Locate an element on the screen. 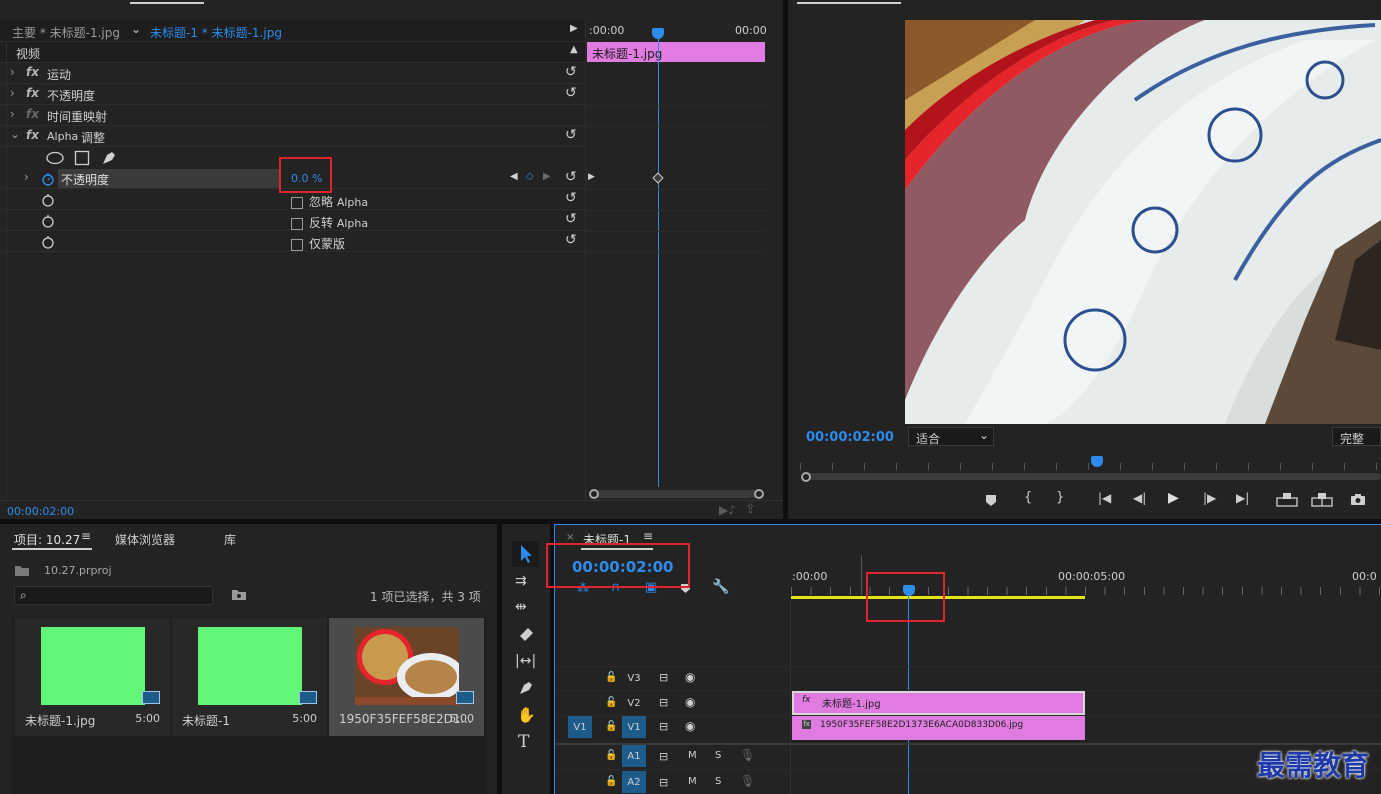  go-to-in-icon: |◀ is located at coordinates (1104, 498).